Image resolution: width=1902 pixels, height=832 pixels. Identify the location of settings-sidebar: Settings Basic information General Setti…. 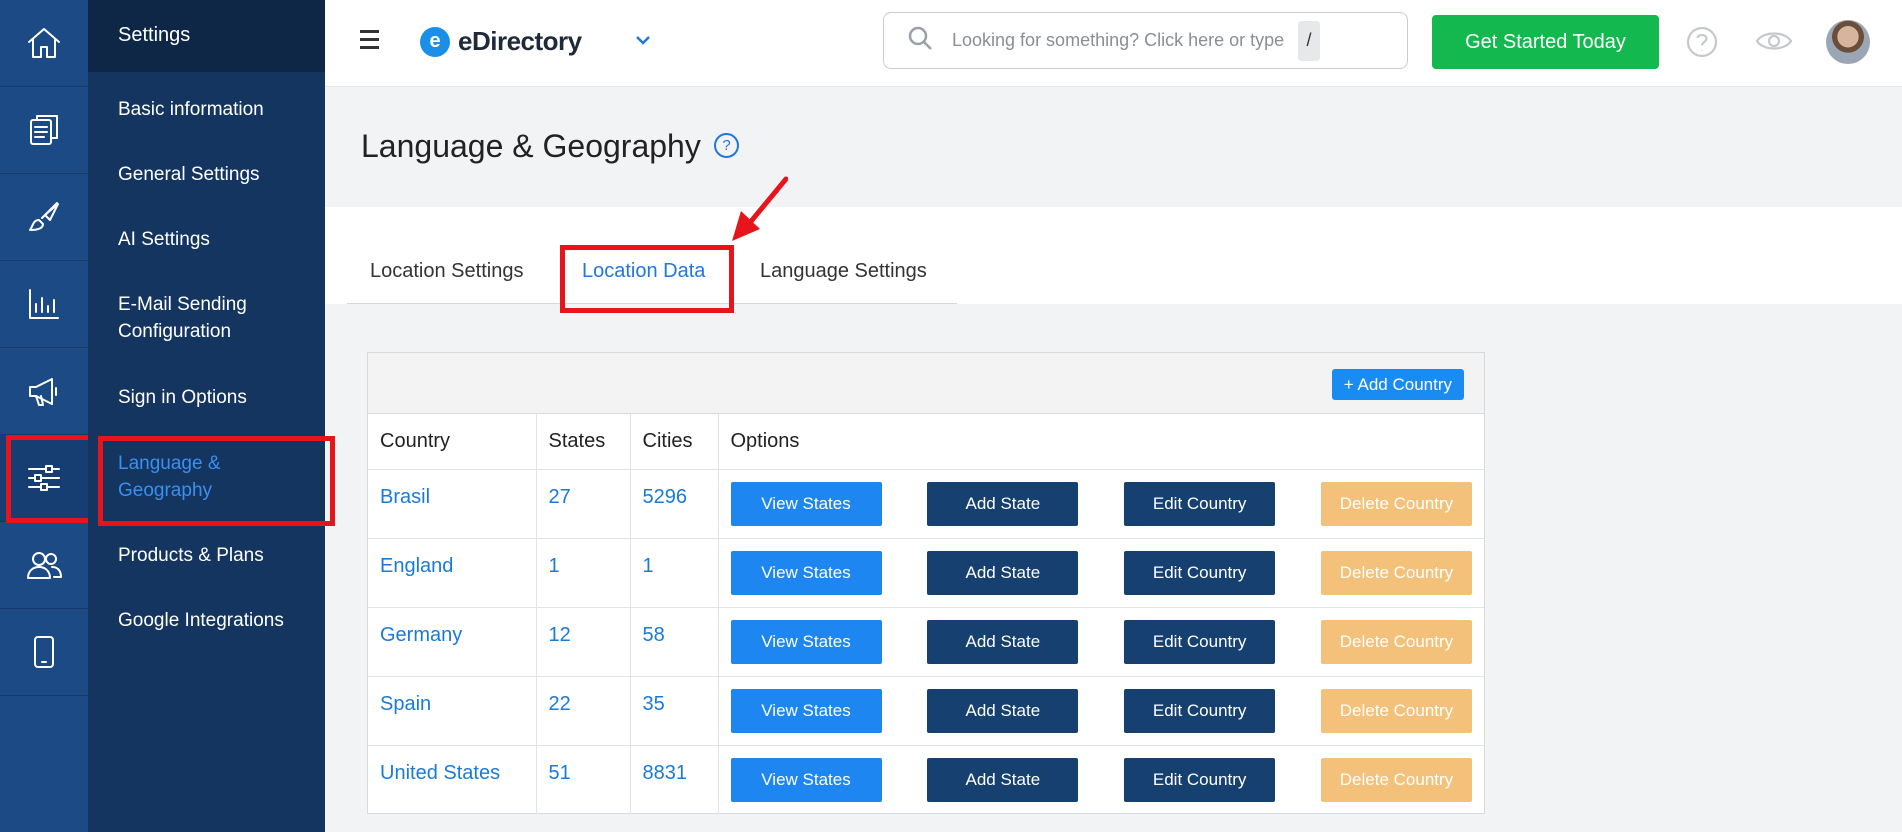
(211, 416).